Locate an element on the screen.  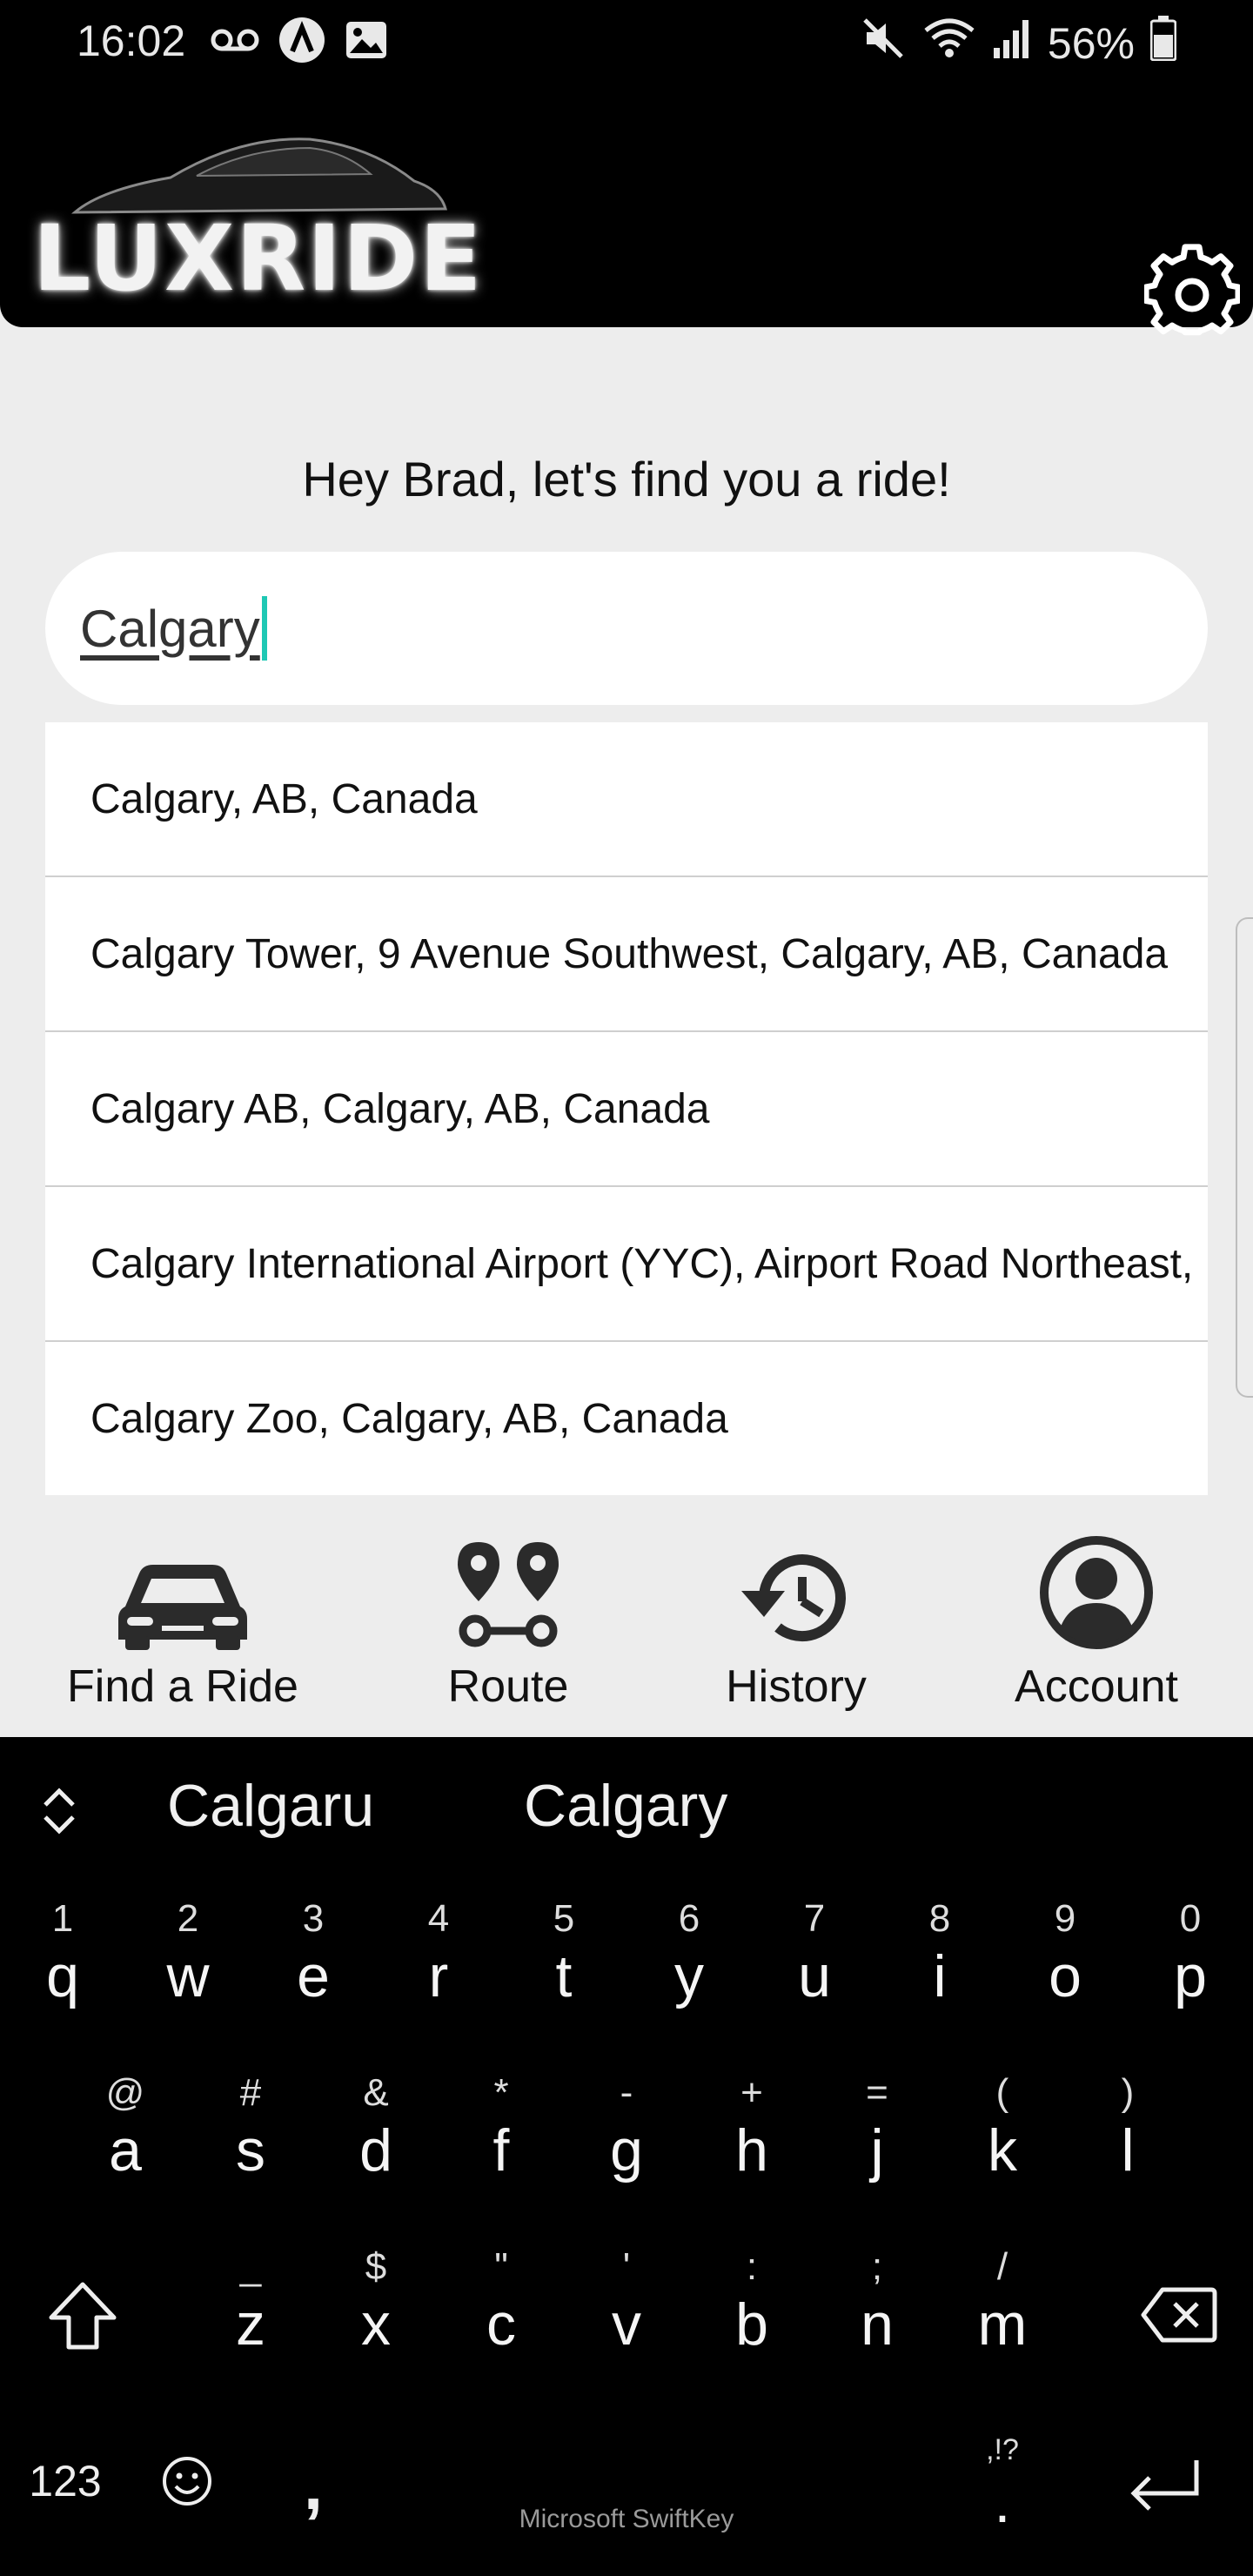
key-c: " c is located at coordinates (502, 2332).